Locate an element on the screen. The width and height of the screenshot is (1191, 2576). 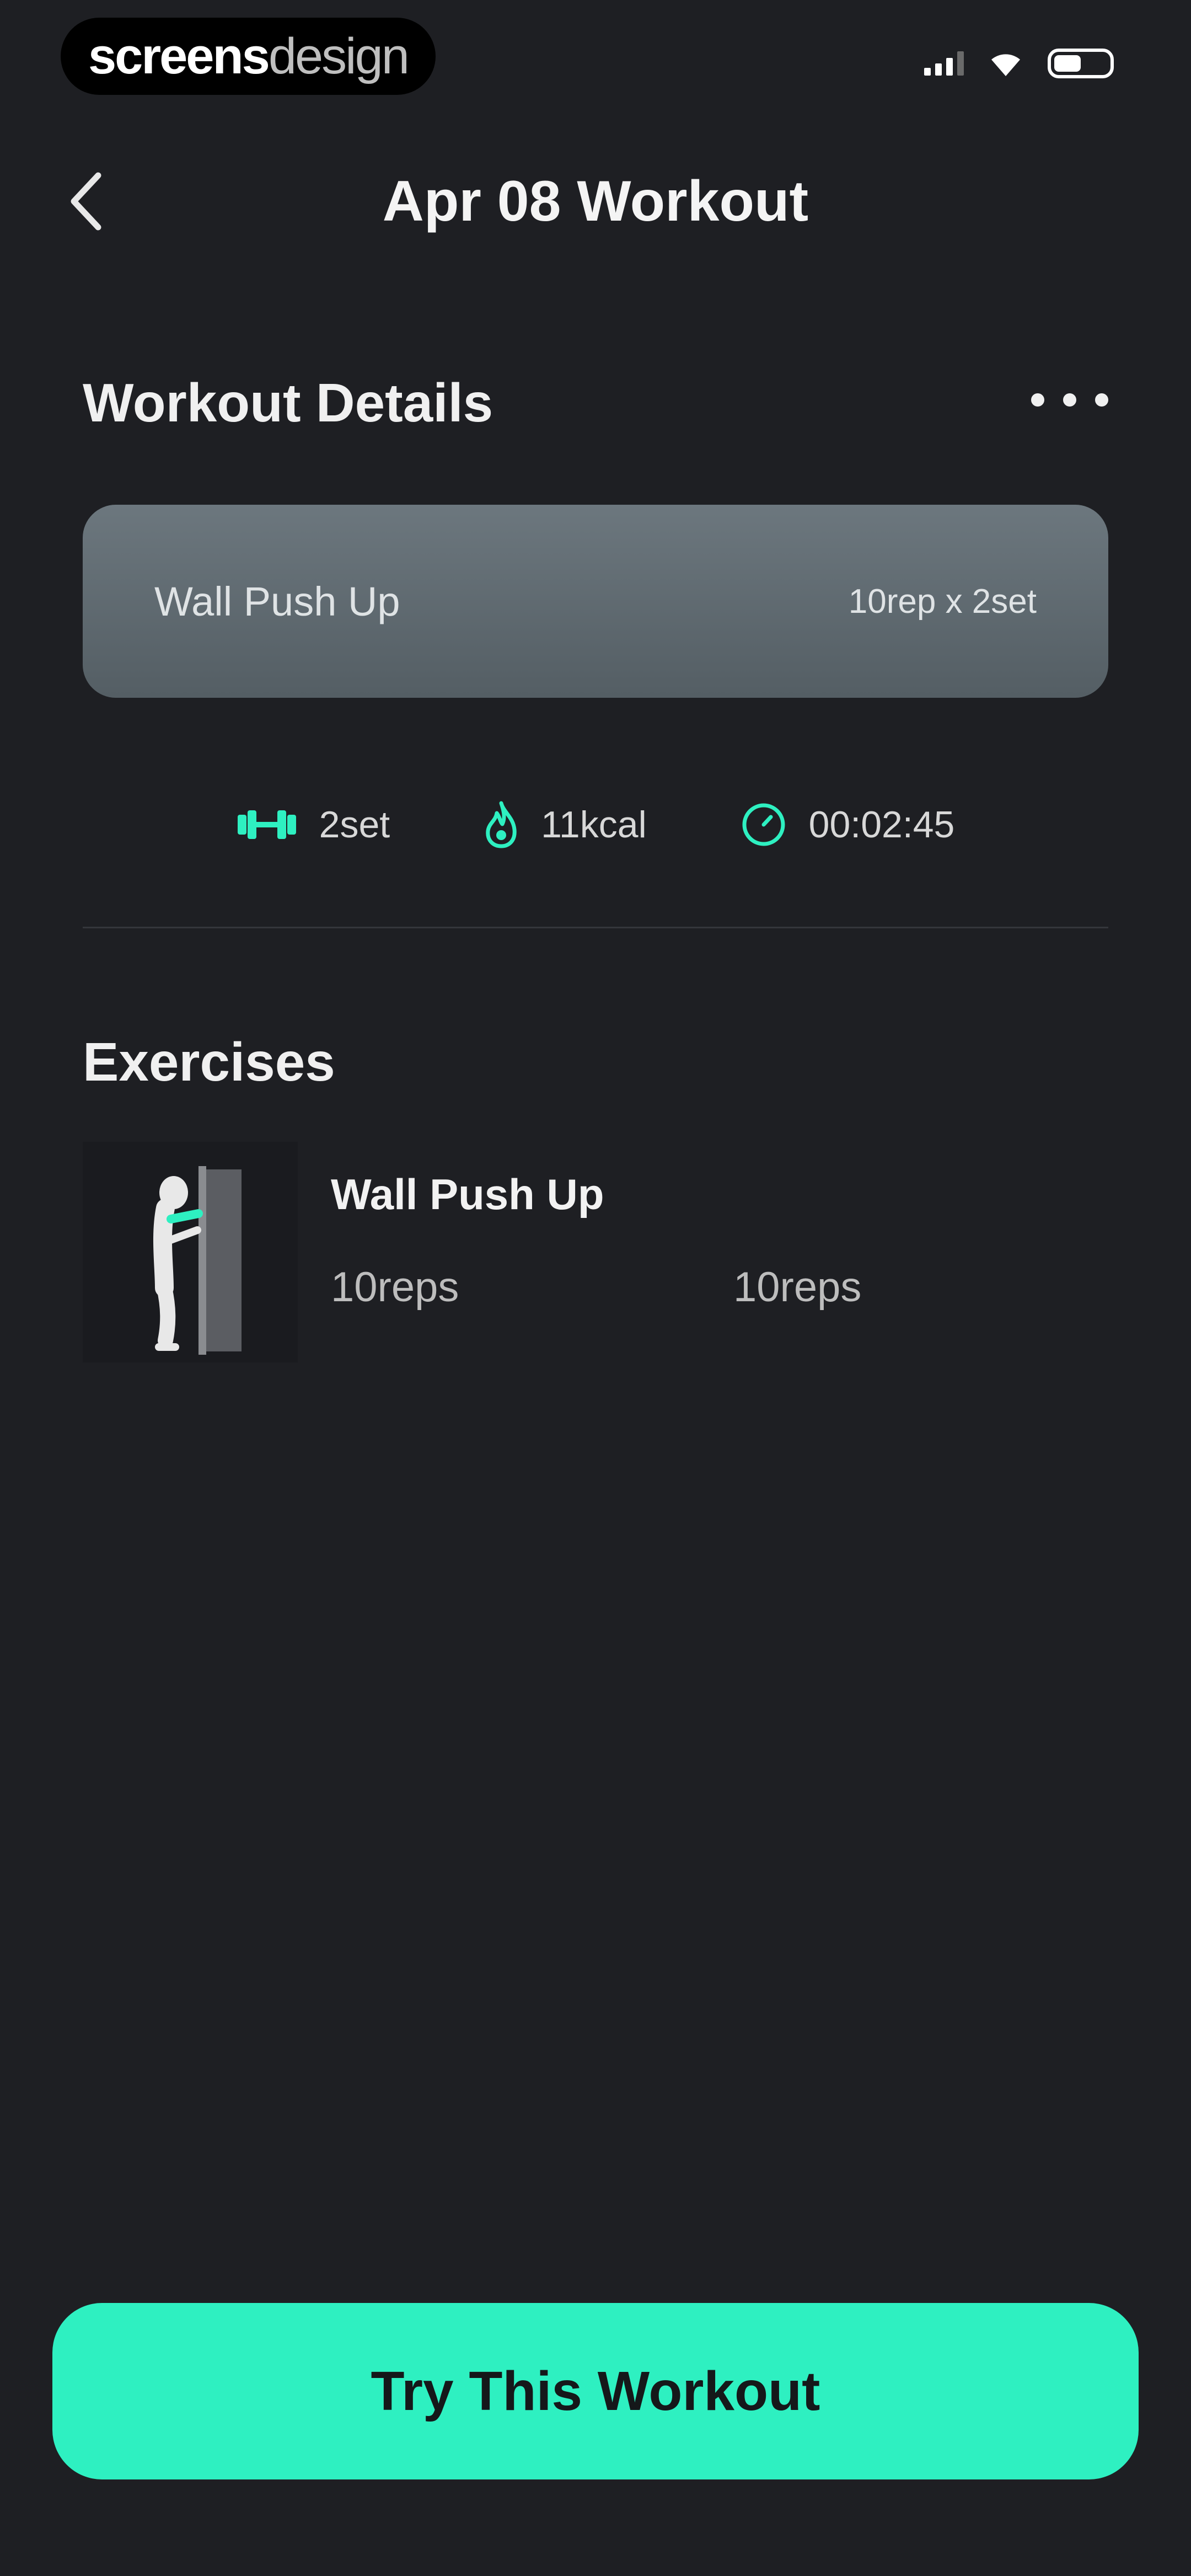
exercise-item: Wall Push Up 10reps 10reps is located at coordinates (595, 1252).